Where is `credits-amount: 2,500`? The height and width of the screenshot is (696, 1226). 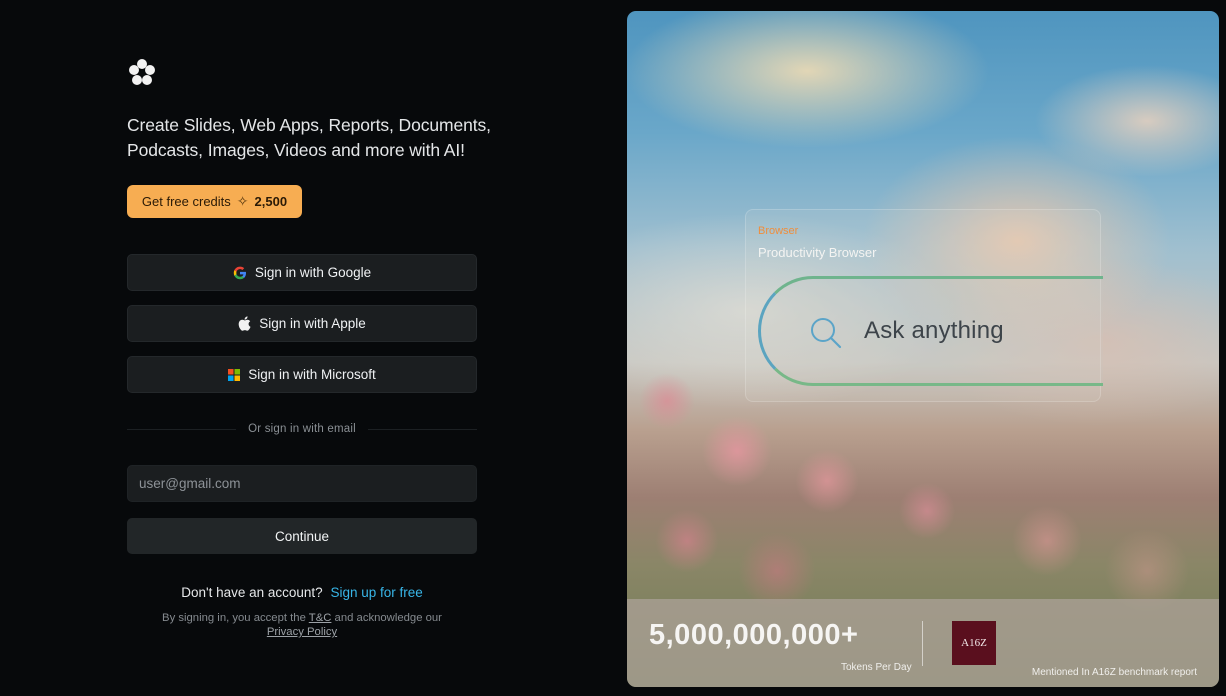
credits-amount: 2,500 is located at coordinates (271, 201).